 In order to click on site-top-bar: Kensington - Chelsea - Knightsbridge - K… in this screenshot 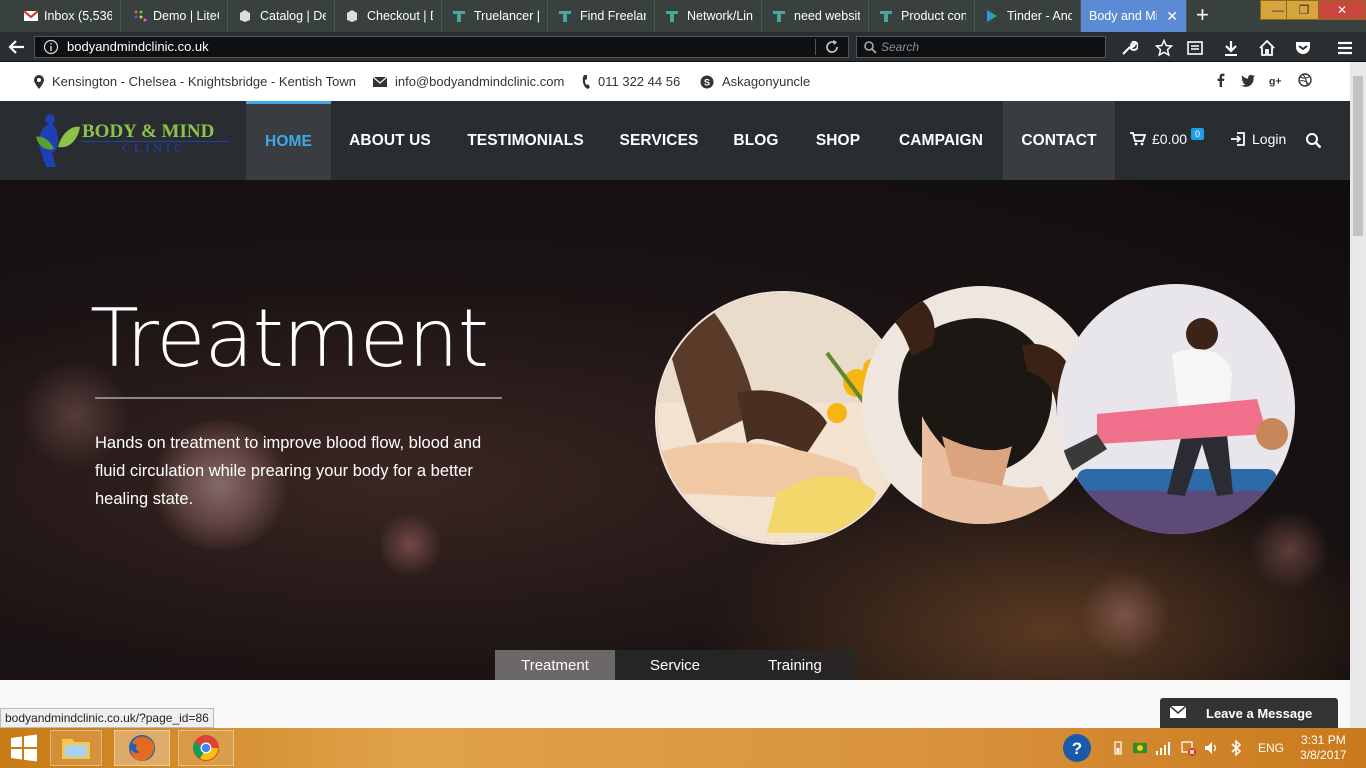, I will do `click(675, 81)`.